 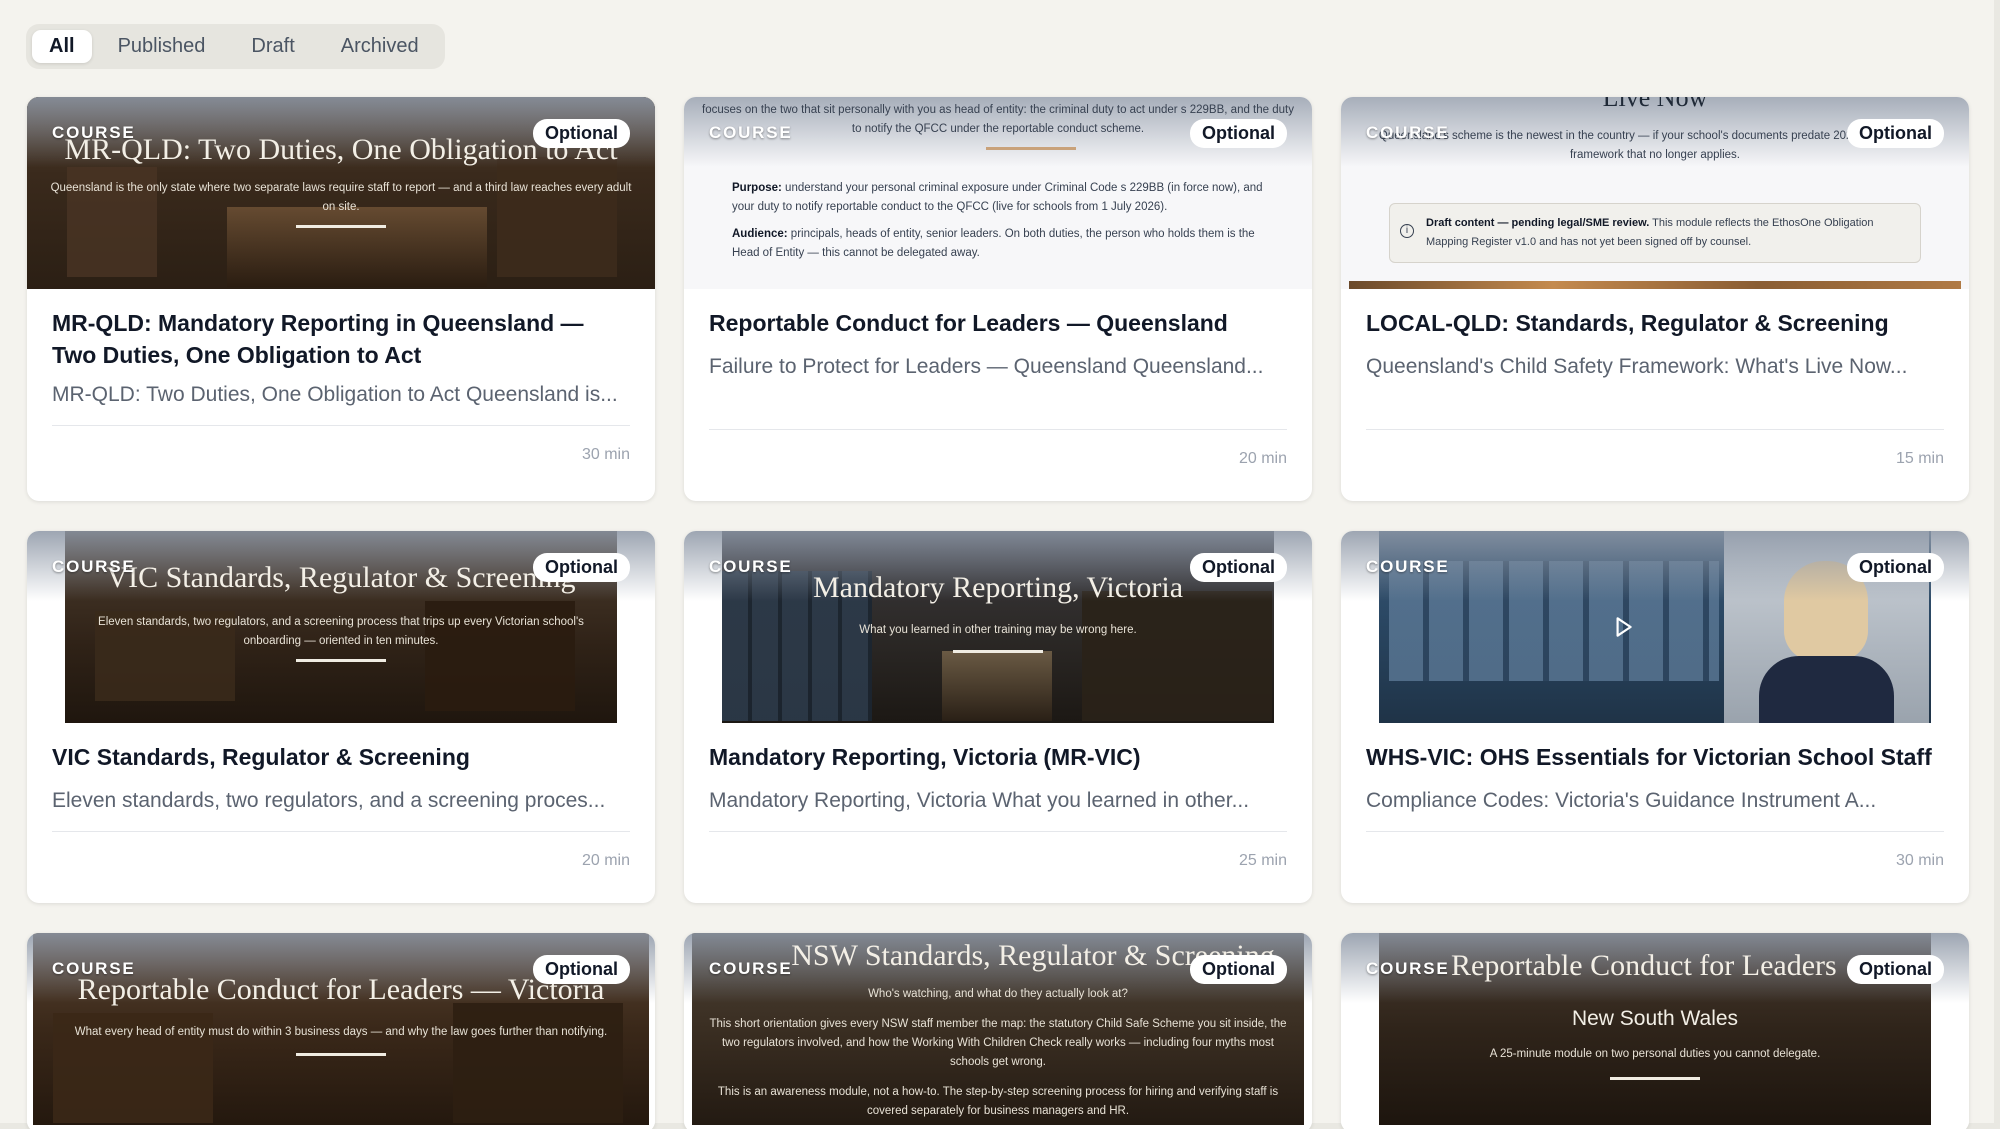 What do you see at coordinates (1407, 231) in the screenshot?
I see `info-icon: i` at bounding box center [1407, 231].